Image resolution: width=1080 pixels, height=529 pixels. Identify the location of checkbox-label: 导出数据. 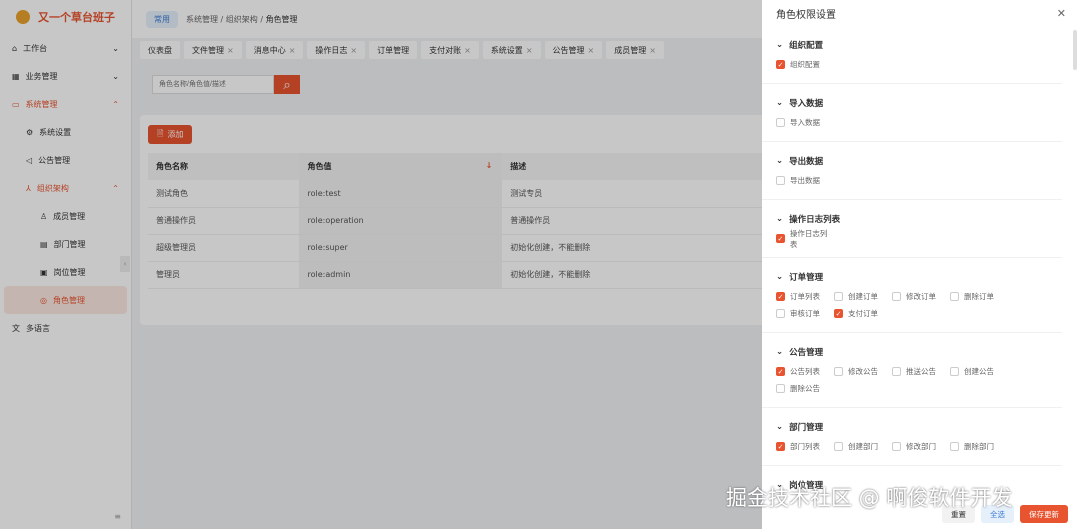
(805, 180).